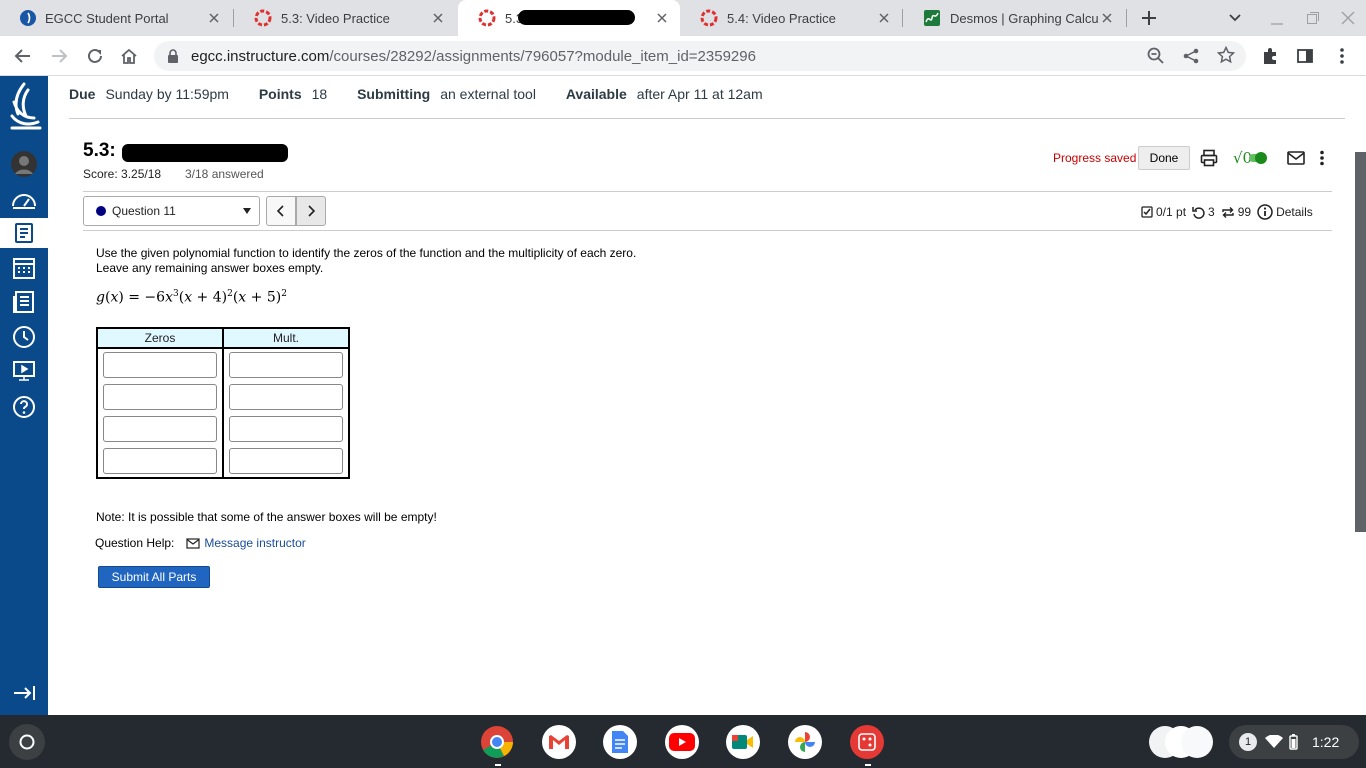  What do you see at coordinates (24, 268) in the screenshot?
I see `calendar-icon` at bounding box center [24, 268].